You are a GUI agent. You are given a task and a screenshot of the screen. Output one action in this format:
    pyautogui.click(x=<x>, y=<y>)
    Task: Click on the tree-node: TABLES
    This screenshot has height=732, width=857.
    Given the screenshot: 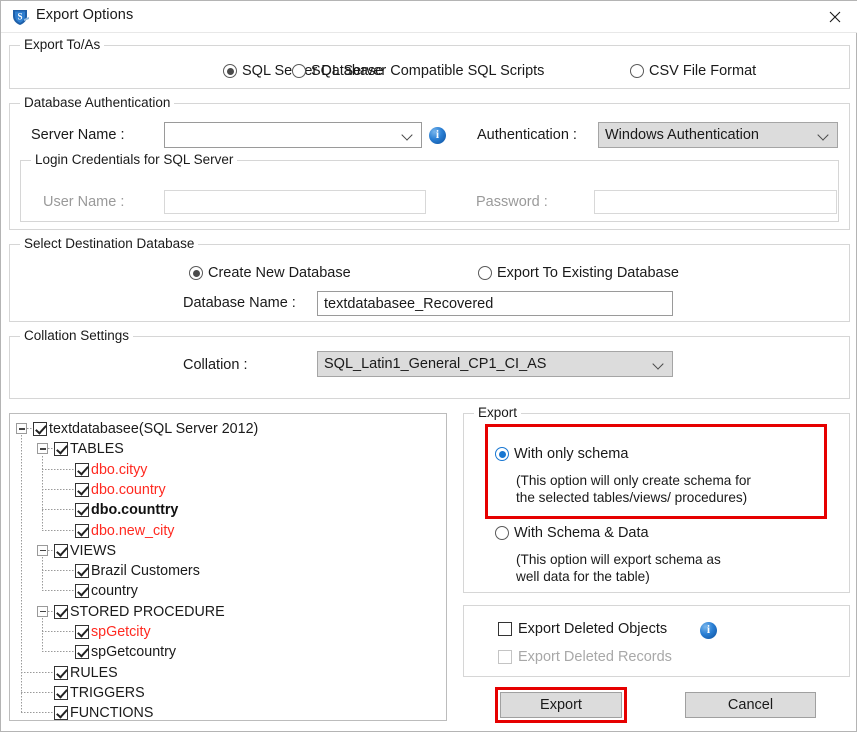 What is the action you would take?
    pyautogui.click(x=89, y=449)
    